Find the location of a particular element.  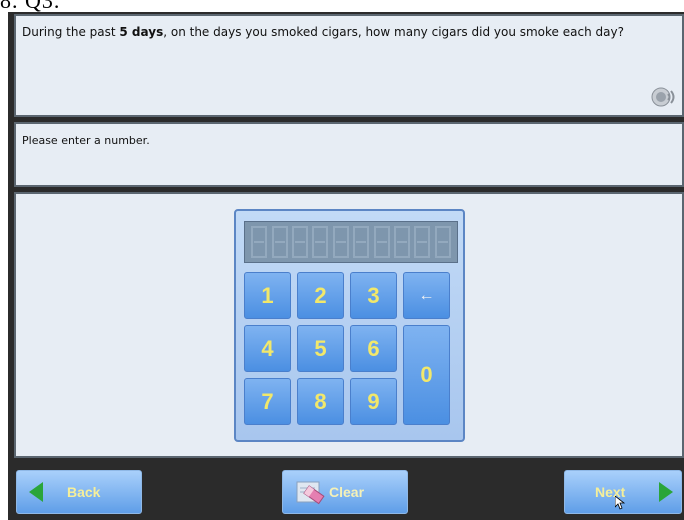

instruction-text: Please enter a number. is located at coordinates (86, 140).